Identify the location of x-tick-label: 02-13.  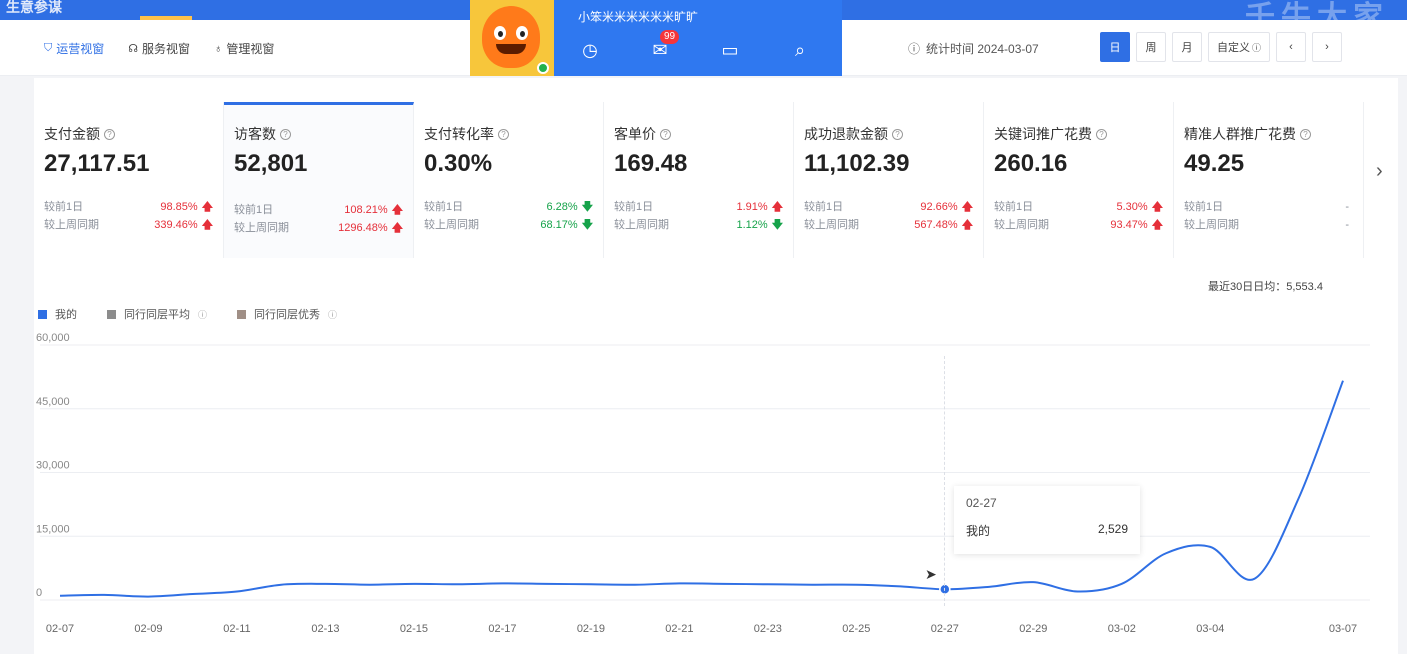
(325, 629).